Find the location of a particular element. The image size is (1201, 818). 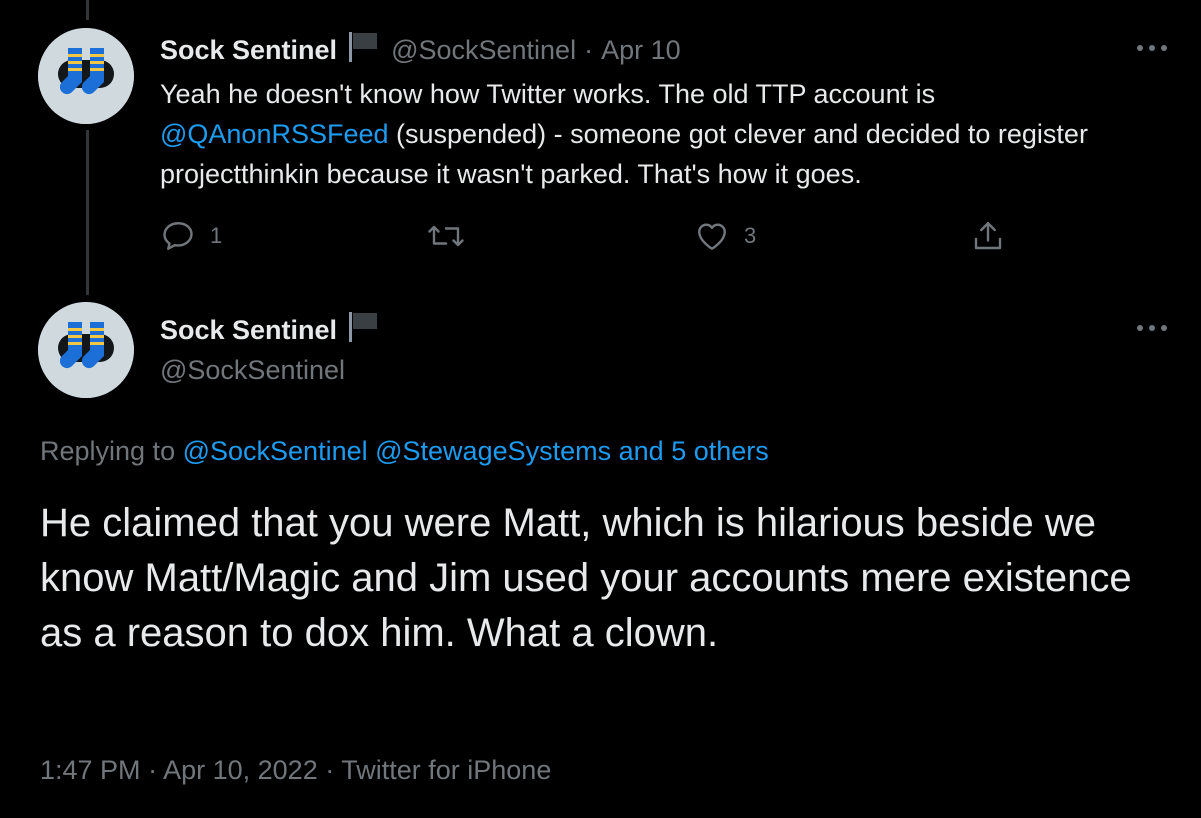

replying-prefix: Replying to is located at coordinates (111, 451).